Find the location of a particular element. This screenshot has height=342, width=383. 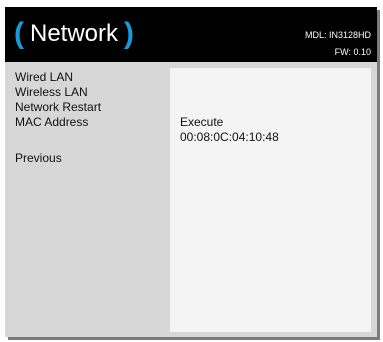

menu-item-network-restart: Network Restart is located at coordinates (90, 107).